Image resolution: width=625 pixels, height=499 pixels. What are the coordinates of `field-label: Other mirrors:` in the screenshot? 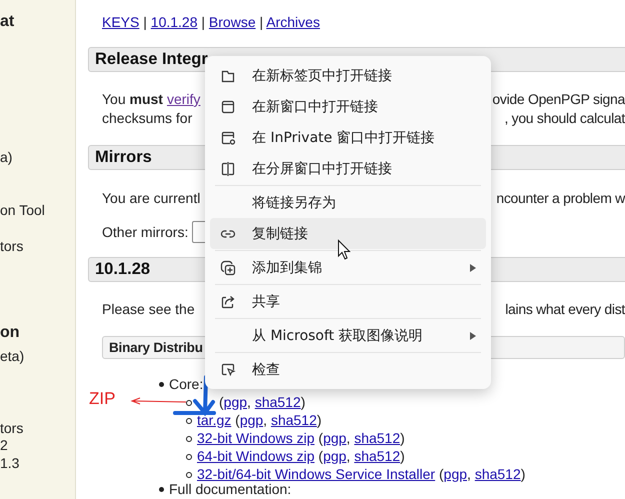 It's located at (145, 232).